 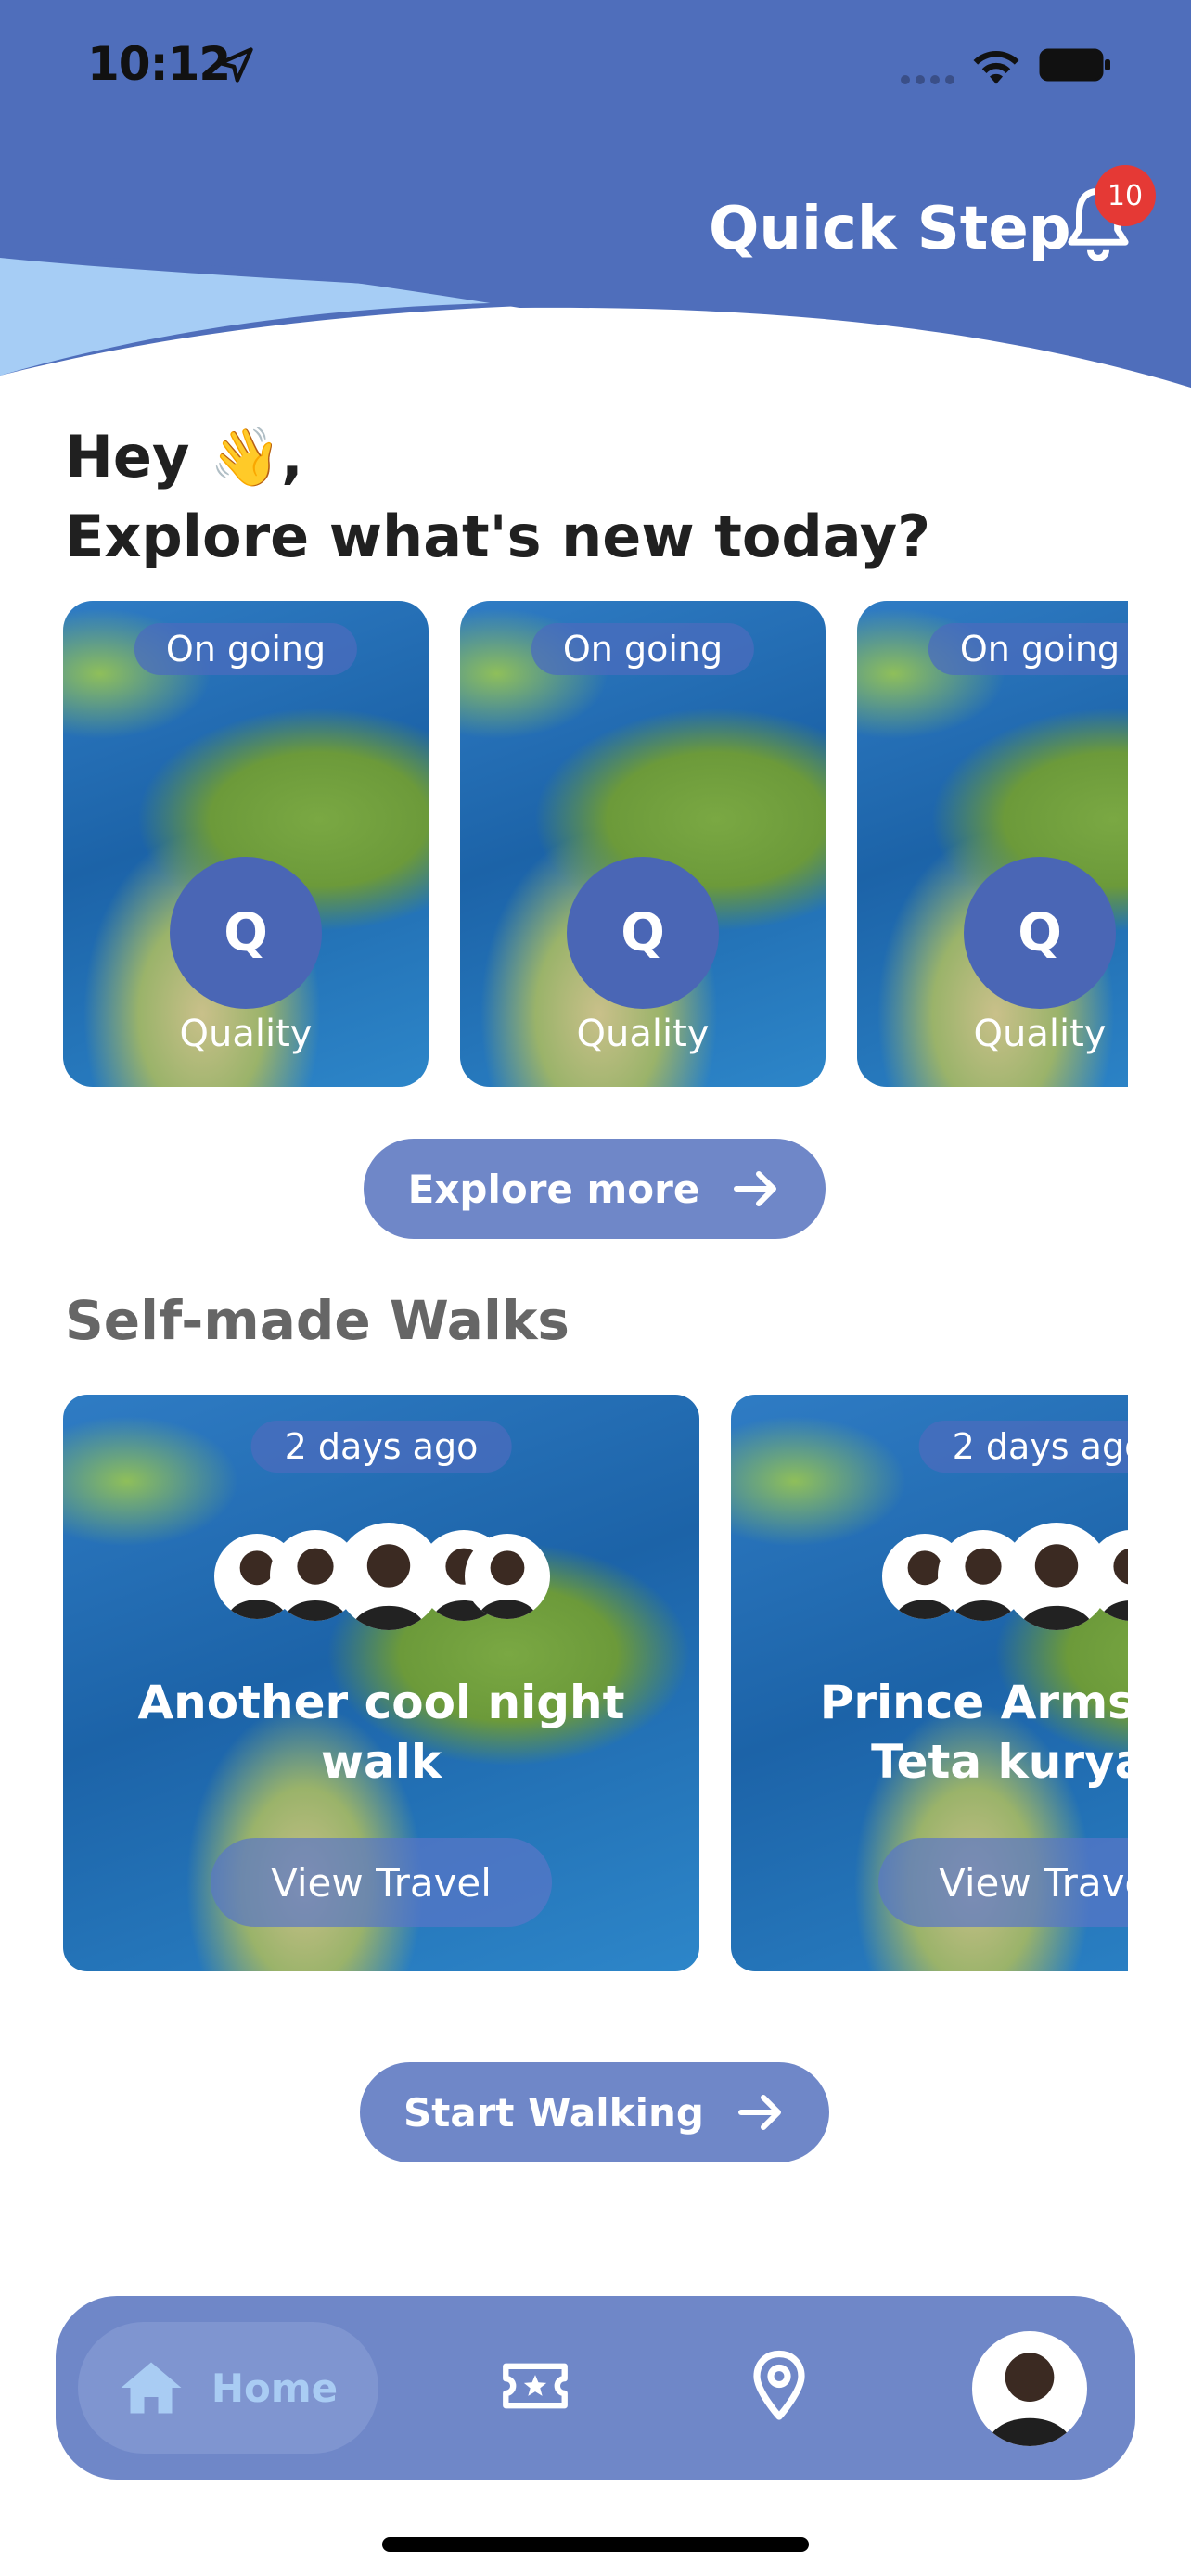 What do you see at coordinates (159, 64) in the screenshot?
I see `status-time: 10:12` at bounding box center [159, 64].